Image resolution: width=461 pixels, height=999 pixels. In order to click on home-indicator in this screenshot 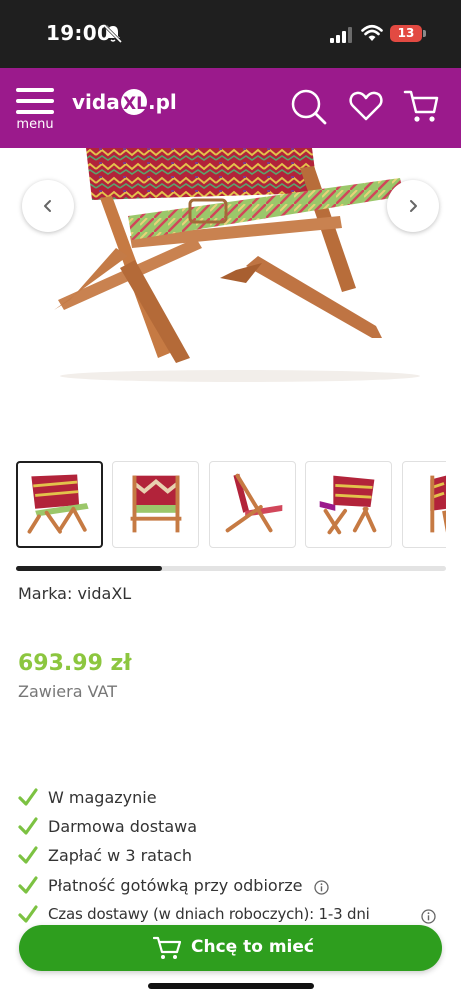, I will do `click(231, 986)`.